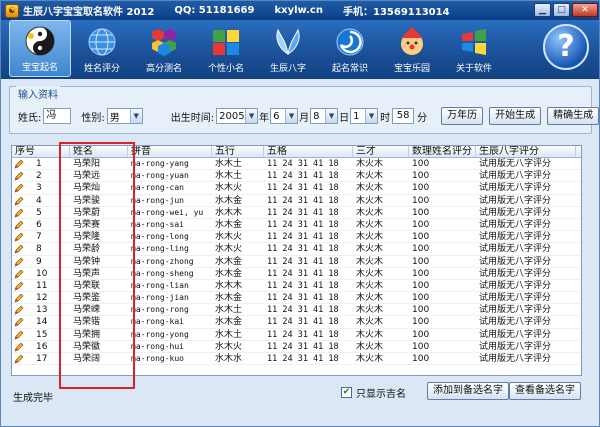 The height and width of the screenshot is (427, 600). I want to click on table-header: 序号 姓名 拼音 五行 五格 三才 数理姓名评分 生辰八字评分, so click(296, 152).